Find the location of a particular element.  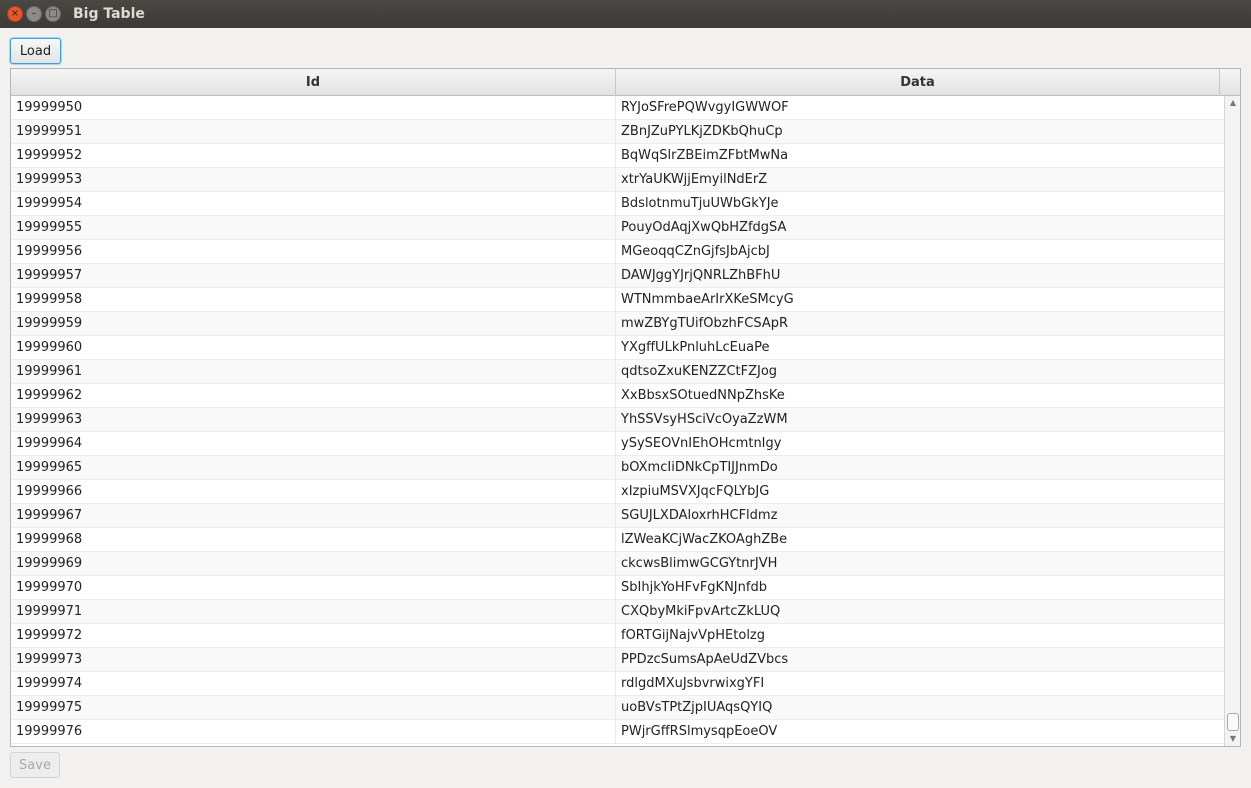

cell-data: qdtsoZxuKENZZCtFZJog is located at coordinates (920, 372).